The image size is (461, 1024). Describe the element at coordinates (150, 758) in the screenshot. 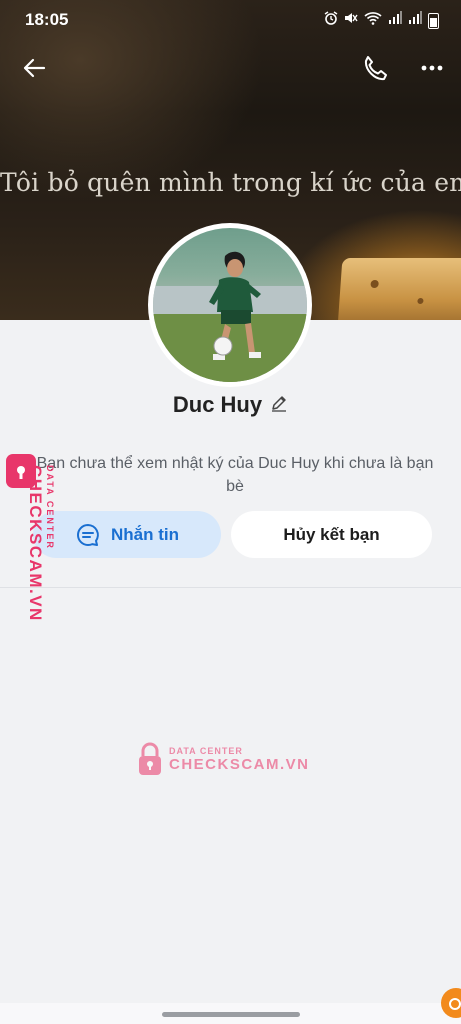

I see `watermark-lock-icon-center` at that location.